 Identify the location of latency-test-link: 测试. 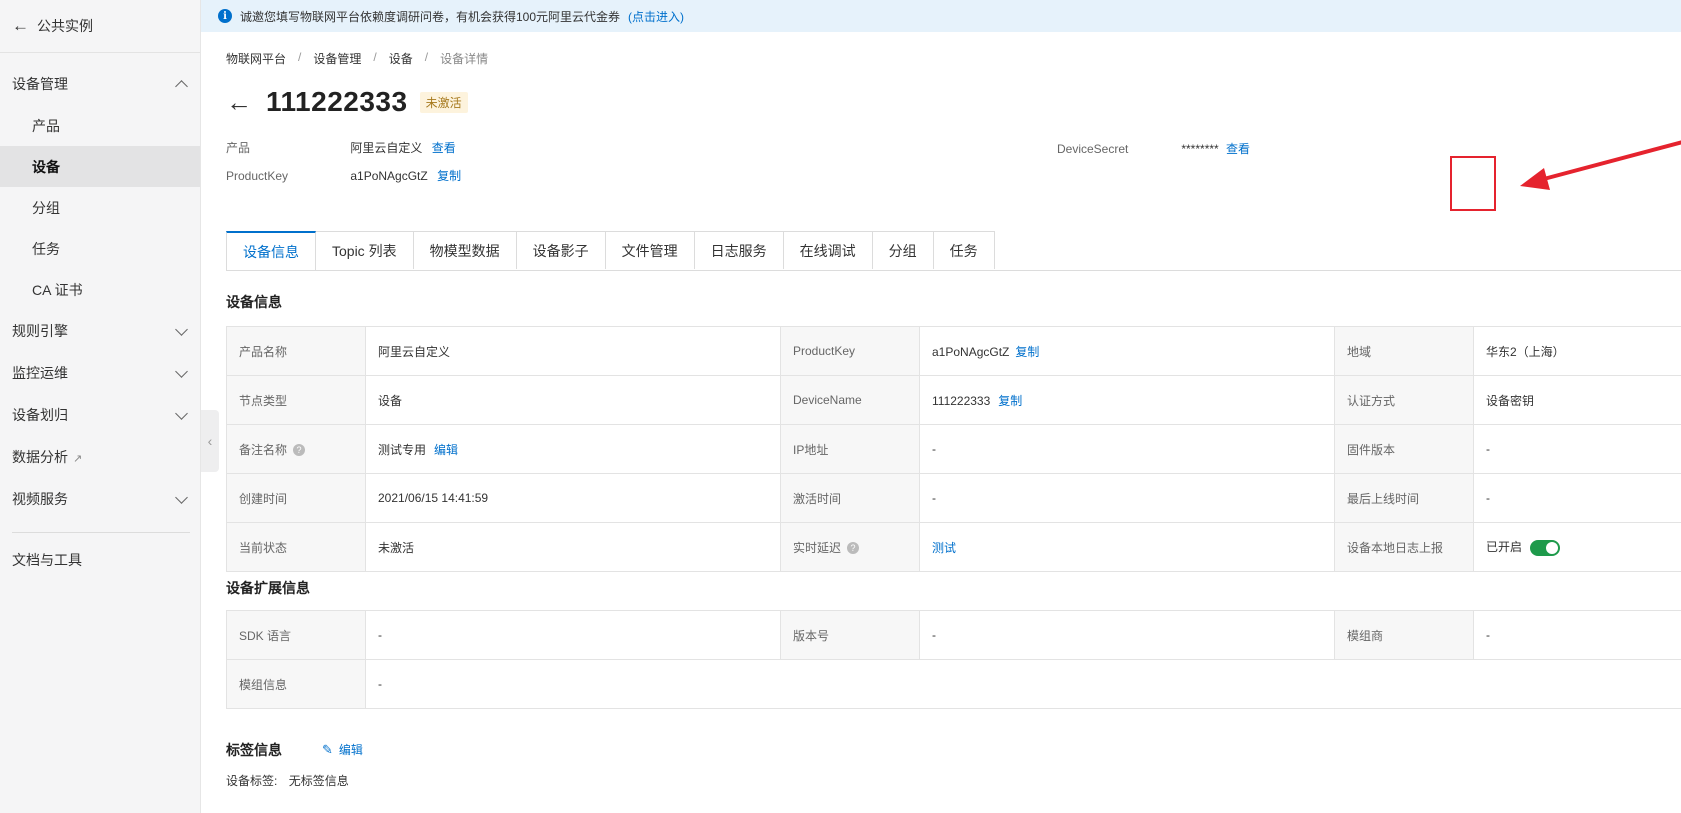
(944, 548).